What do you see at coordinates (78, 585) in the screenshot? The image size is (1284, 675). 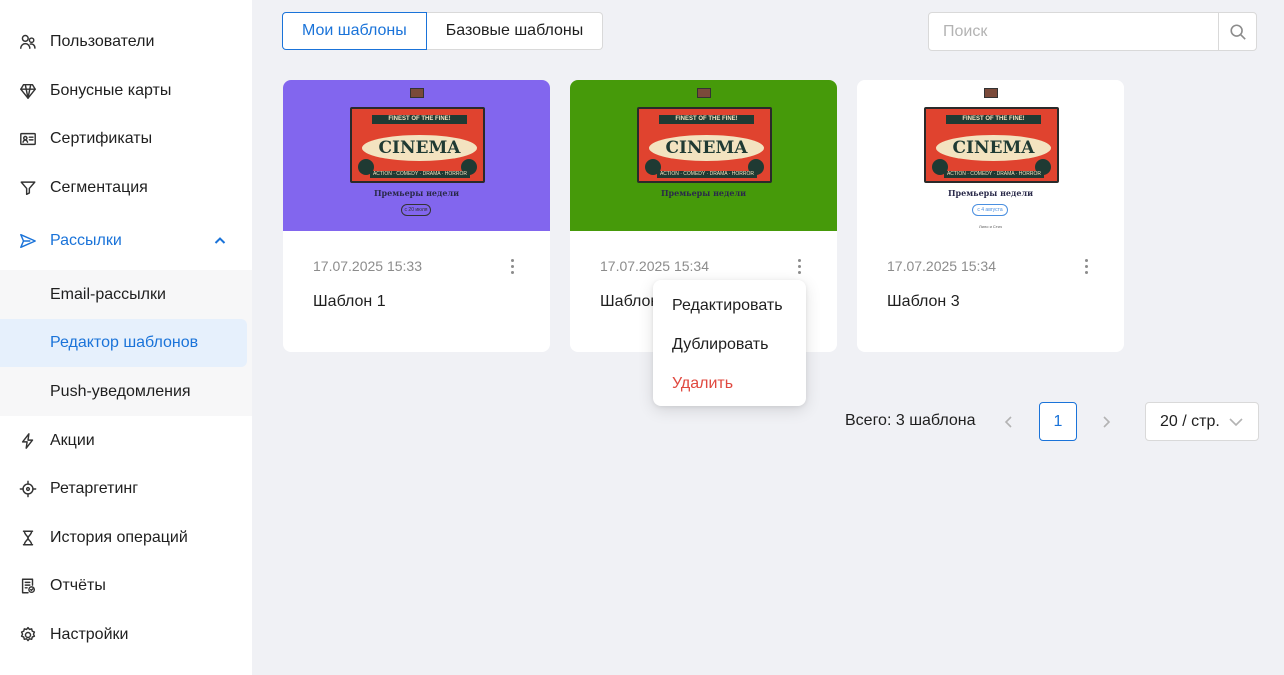 I see `sidebar-item-label: Отчёты` at bounding box center [78, 585].